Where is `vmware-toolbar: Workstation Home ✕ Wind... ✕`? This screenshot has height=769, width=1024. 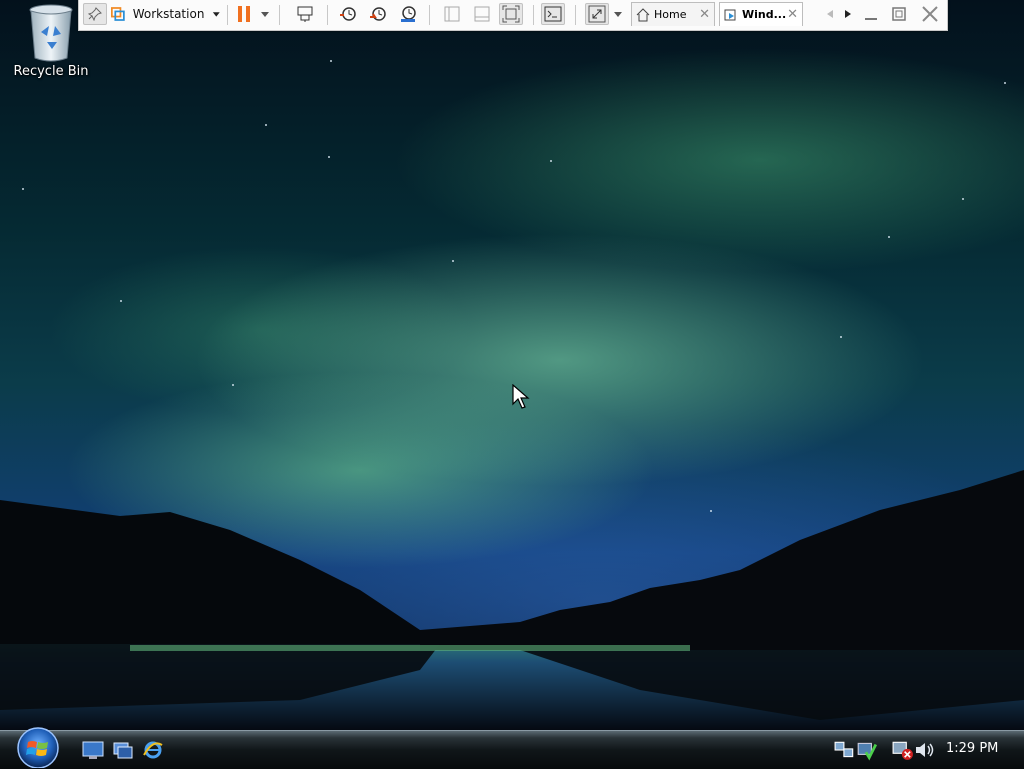
vmware-toolbar: Workstation Home ✕ Wind... ✕ is located at coordinates (513, 15).